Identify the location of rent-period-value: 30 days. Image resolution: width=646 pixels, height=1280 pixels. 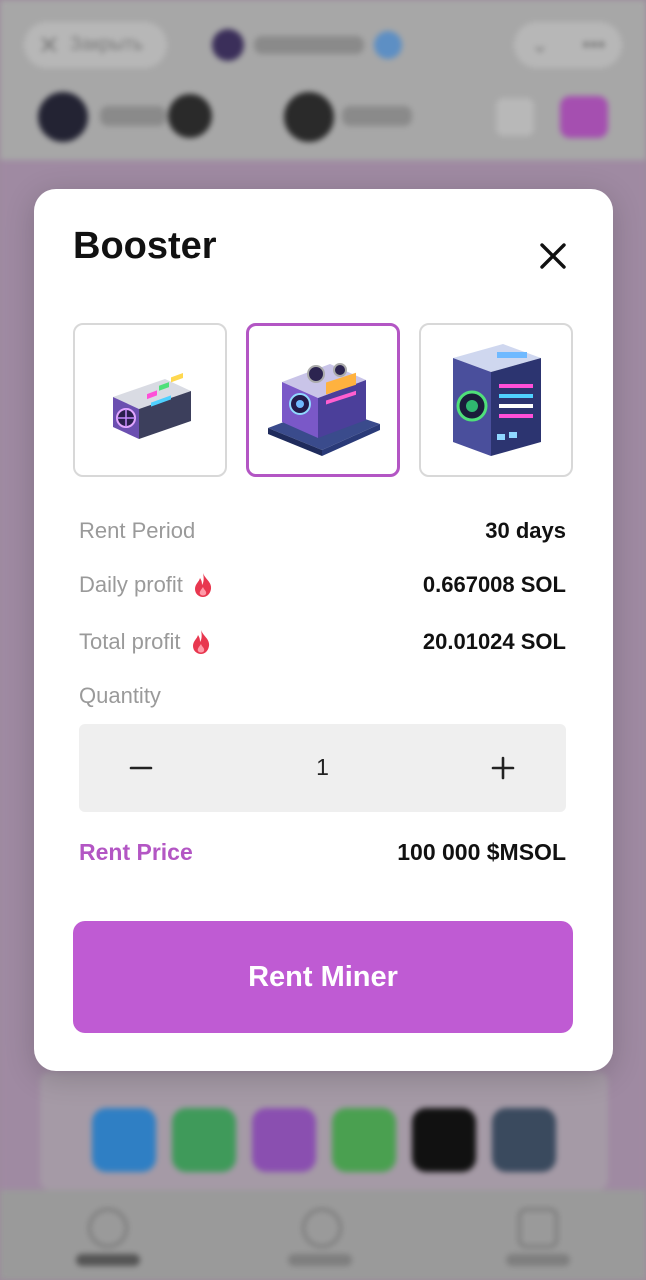
(525, 530).